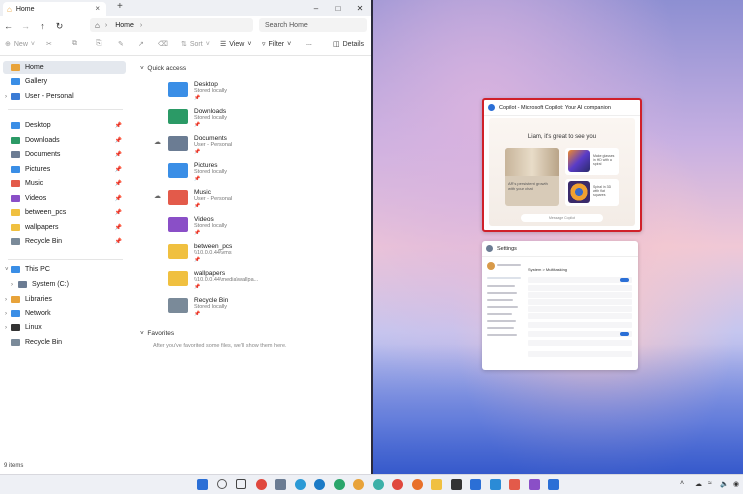 This screenshot has height=494, width=743. Describe the element at coordinates (235, 44) in the screenshot. I see `view-button: ☰ View ˅` at that location.